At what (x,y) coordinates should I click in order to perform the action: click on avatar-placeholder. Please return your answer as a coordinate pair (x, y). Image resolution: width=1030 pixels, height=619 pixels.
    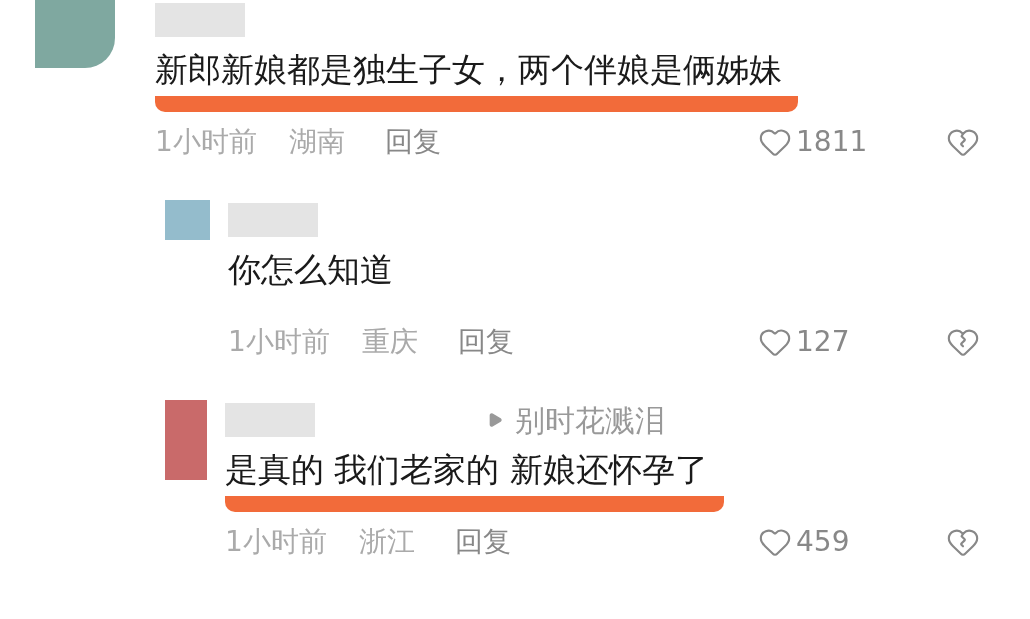
    Looking at the image, I should click on (187, 220).